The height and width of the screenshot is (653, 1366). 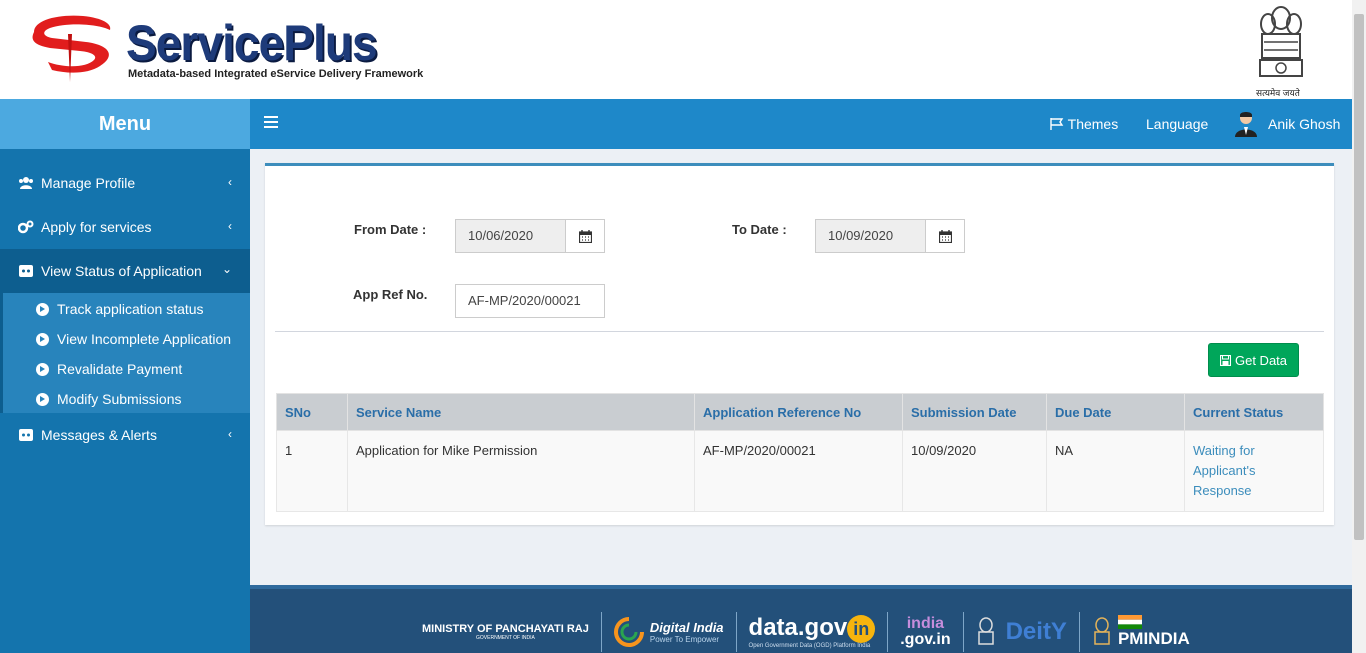 I want to click on to-date-calendar-button, so click(x=945, y=236).